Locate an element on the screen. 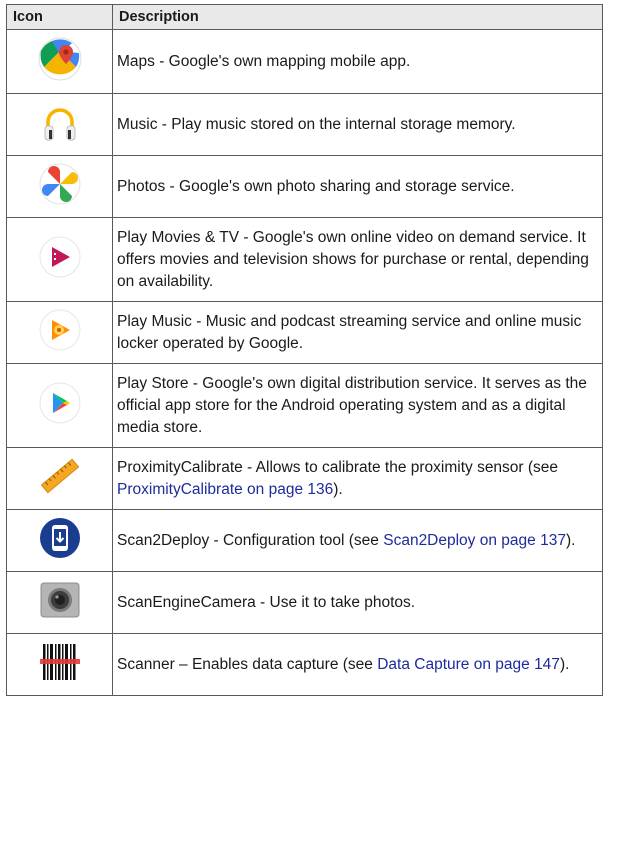 This screenshot has width=628, height=860. play-movies-icon is located at coordinates (60, 259).